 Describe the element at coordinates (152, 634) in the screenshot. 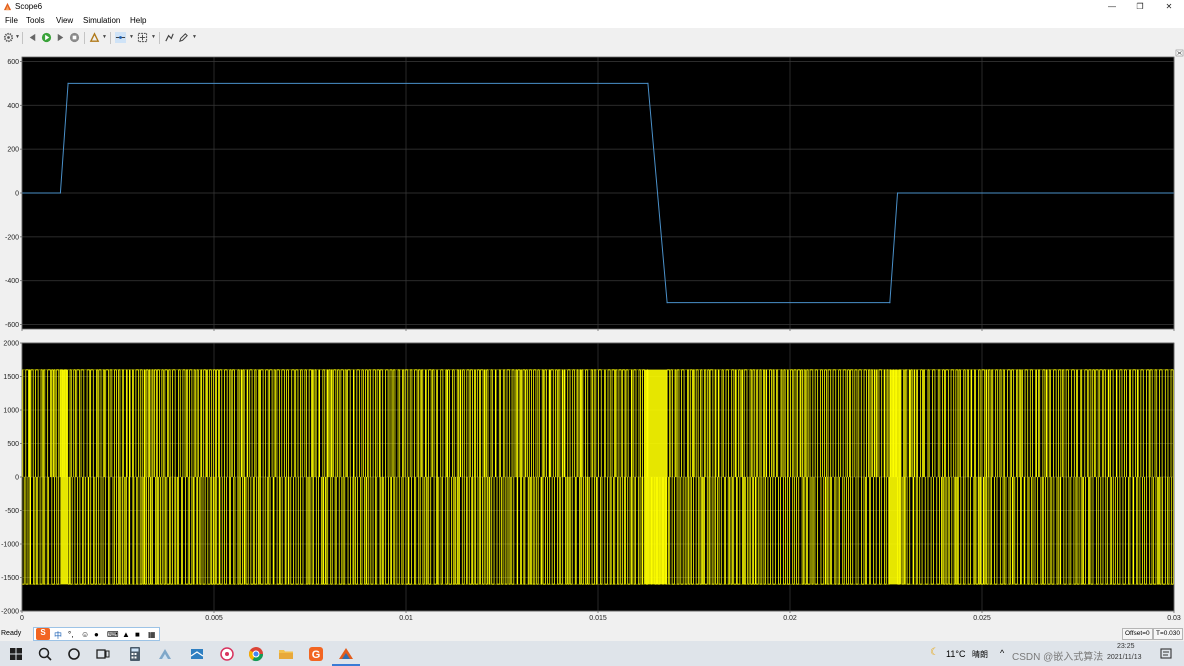

I see `ime-menu-icon: ▦` at that location.